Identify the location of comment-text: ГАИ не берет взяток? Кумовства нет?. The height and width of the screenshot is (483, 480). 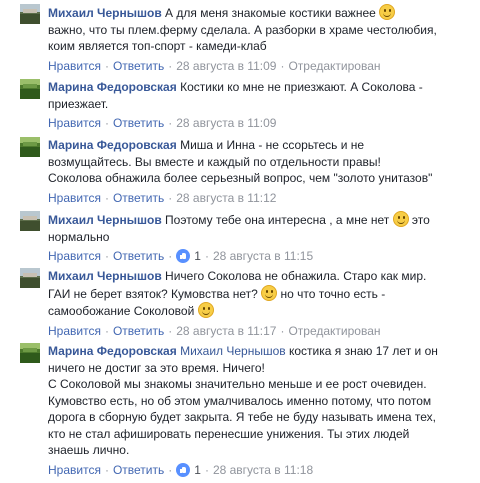
(153, 293).